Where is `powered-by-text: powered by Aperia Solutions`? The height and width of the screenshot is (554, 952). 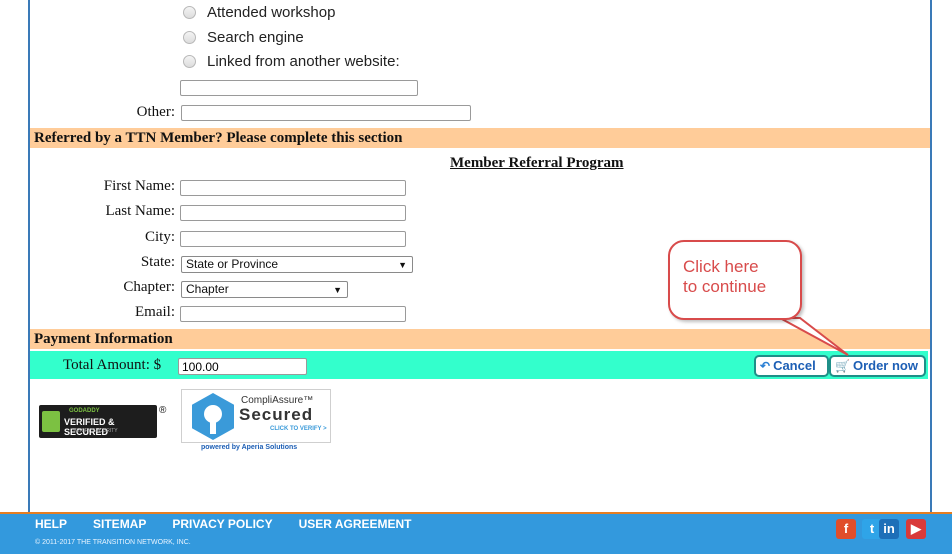 powered-by-text: powered by Aperia Solutions is located at coordinates (249, 447).